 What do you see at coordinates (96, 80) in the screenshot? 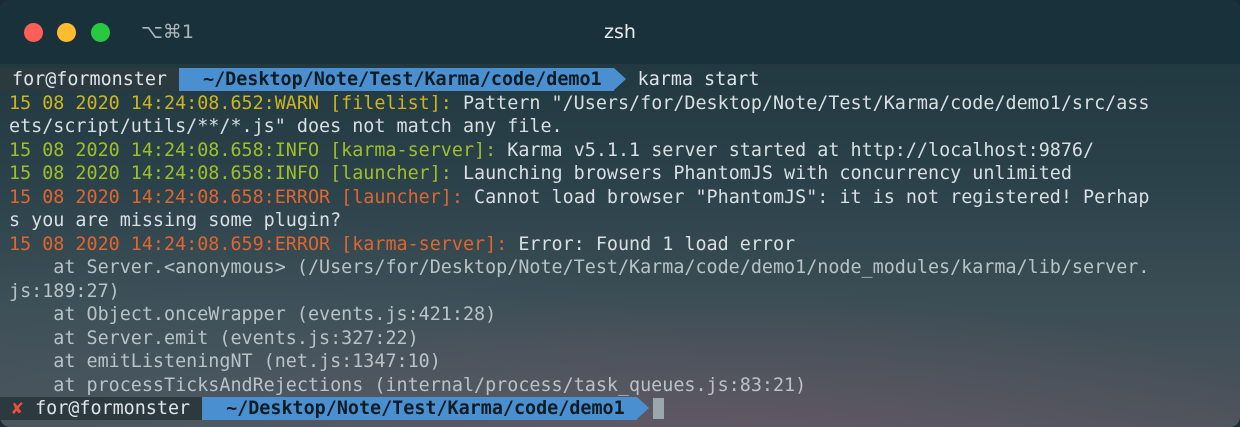
I see `prompt-user-segment: for@formonster` at bounding box center [96, 80].